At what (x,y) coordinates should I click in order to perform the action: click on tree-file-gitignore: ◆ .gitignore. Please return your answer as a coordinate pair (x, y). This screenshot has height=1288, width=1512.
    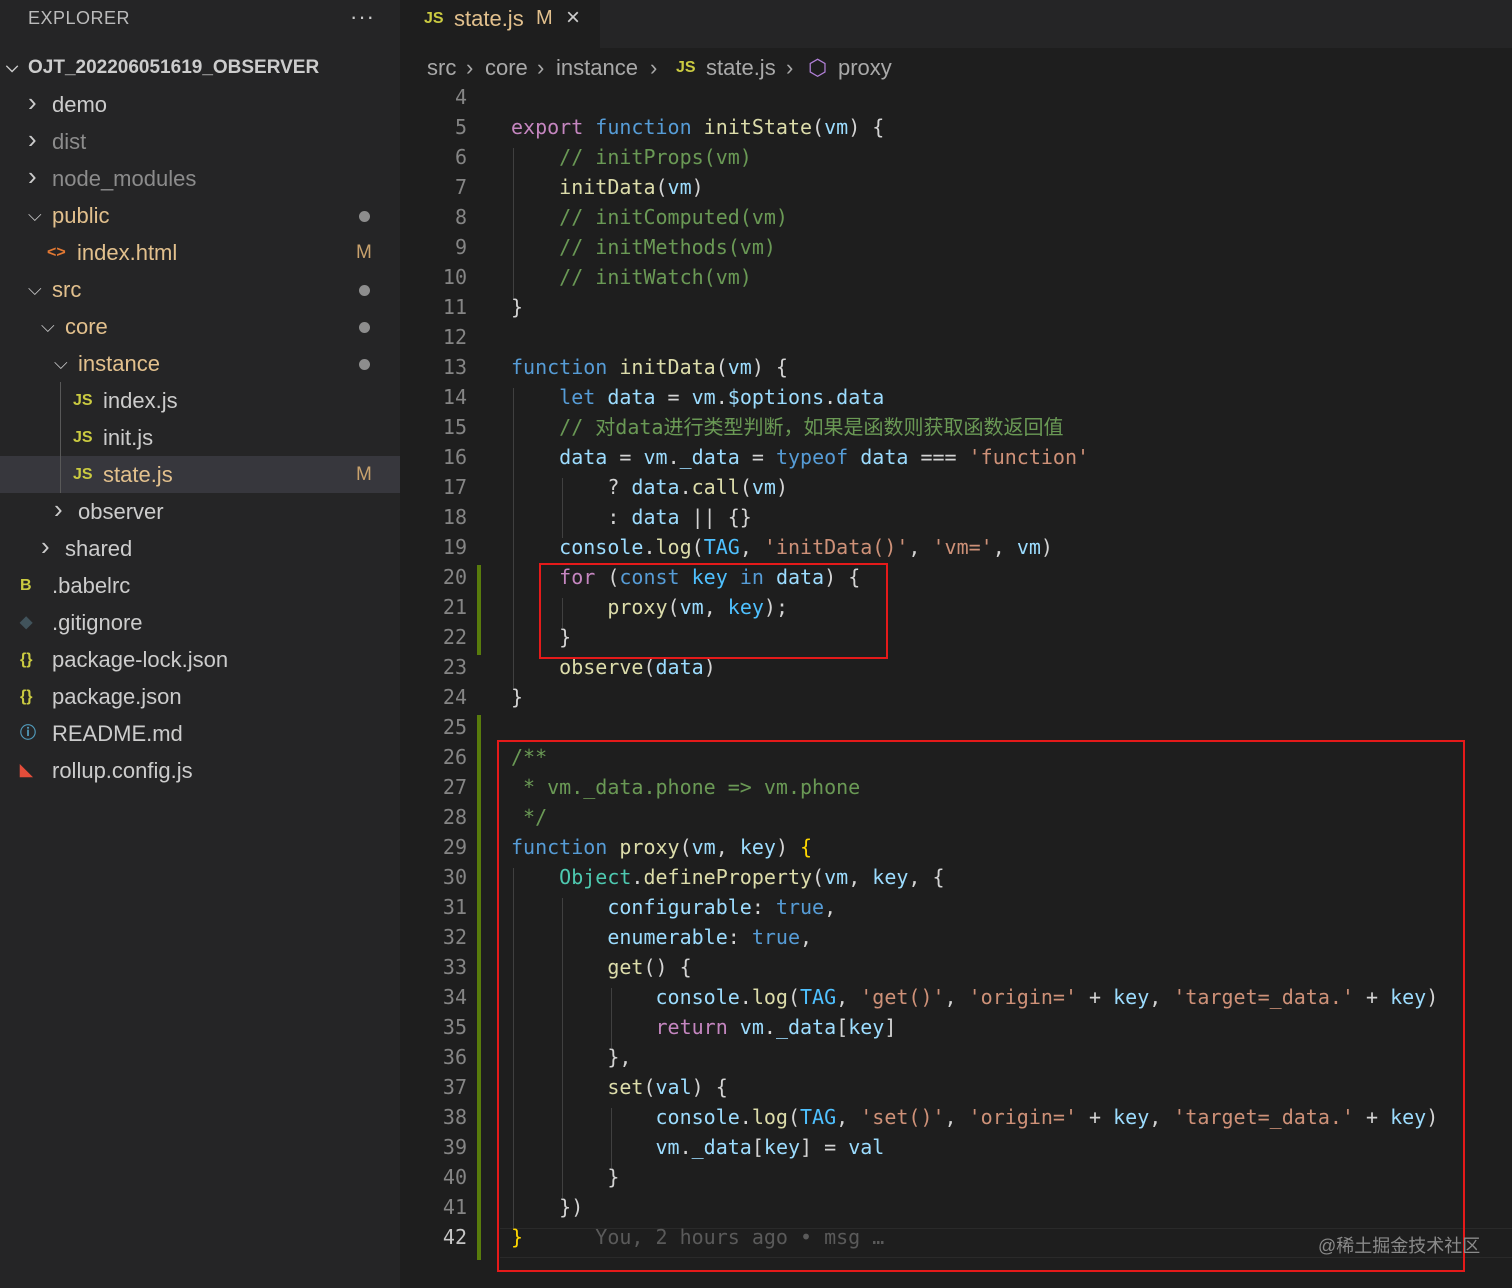
    Looking at the image, I should click on (200, 622).